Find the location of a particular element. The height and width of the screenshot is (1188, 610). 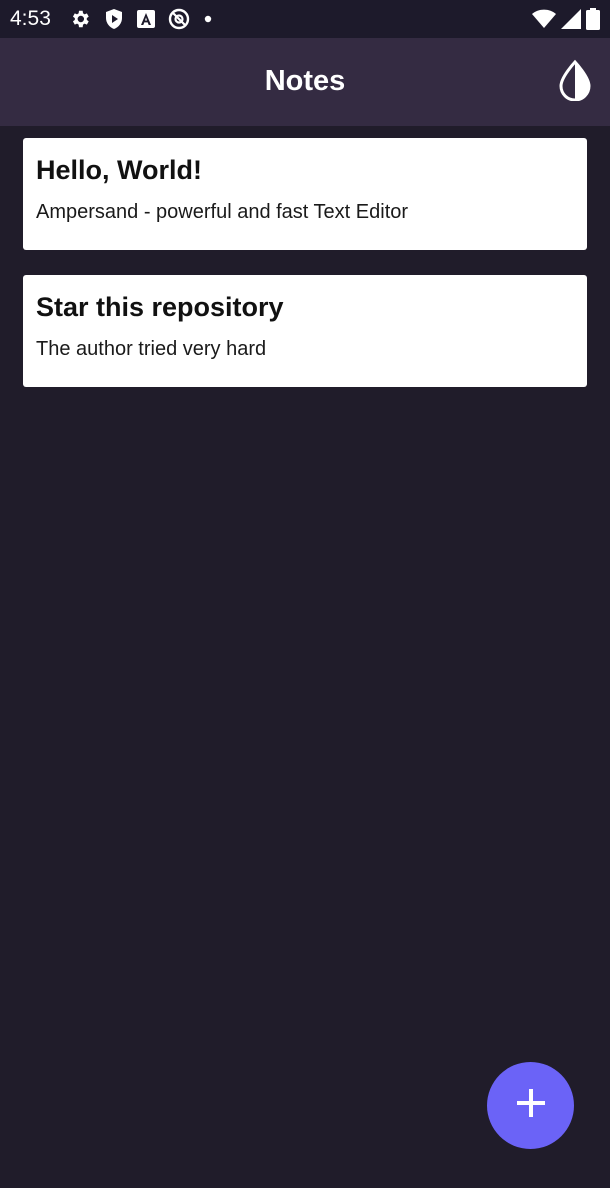

contrast-drop-icon is located at coordinates (575, 82).